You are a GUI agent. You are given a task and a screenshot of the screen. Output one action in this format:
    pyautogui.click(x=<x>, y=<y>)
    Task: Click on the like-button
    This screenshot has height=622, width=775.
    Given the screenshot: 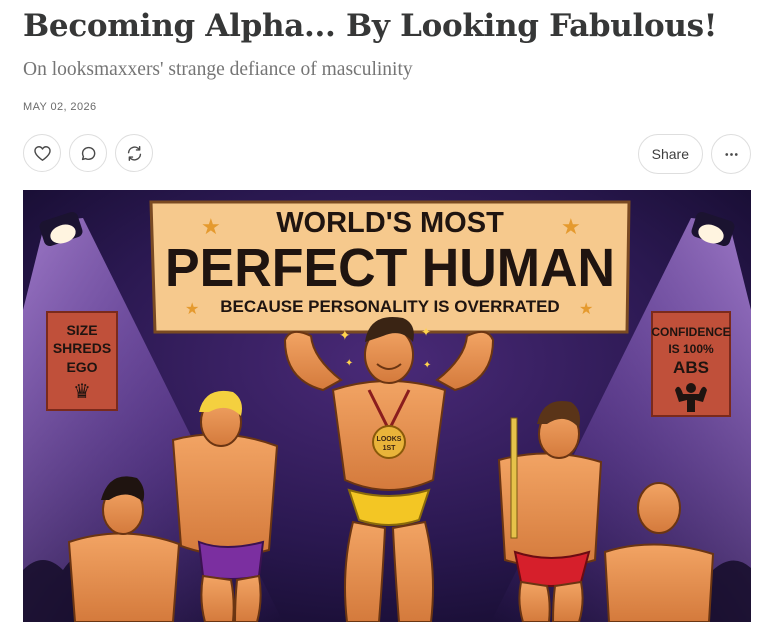 What is the action you would take?
    pyautogui.click(x=42, y=153)
    